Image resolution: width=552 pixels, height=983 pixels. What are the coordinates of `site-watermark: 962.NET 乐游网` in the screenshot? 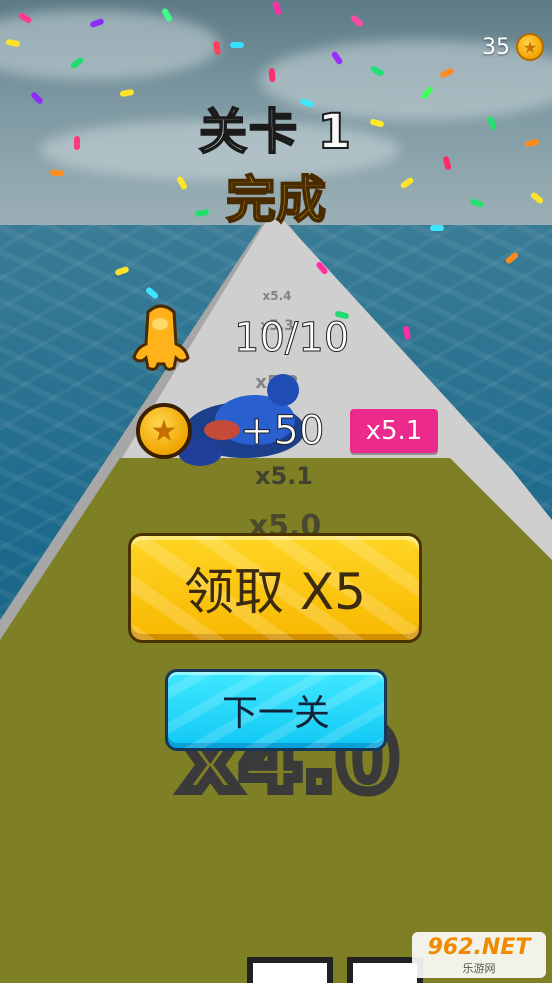 It's located at (479, 955).